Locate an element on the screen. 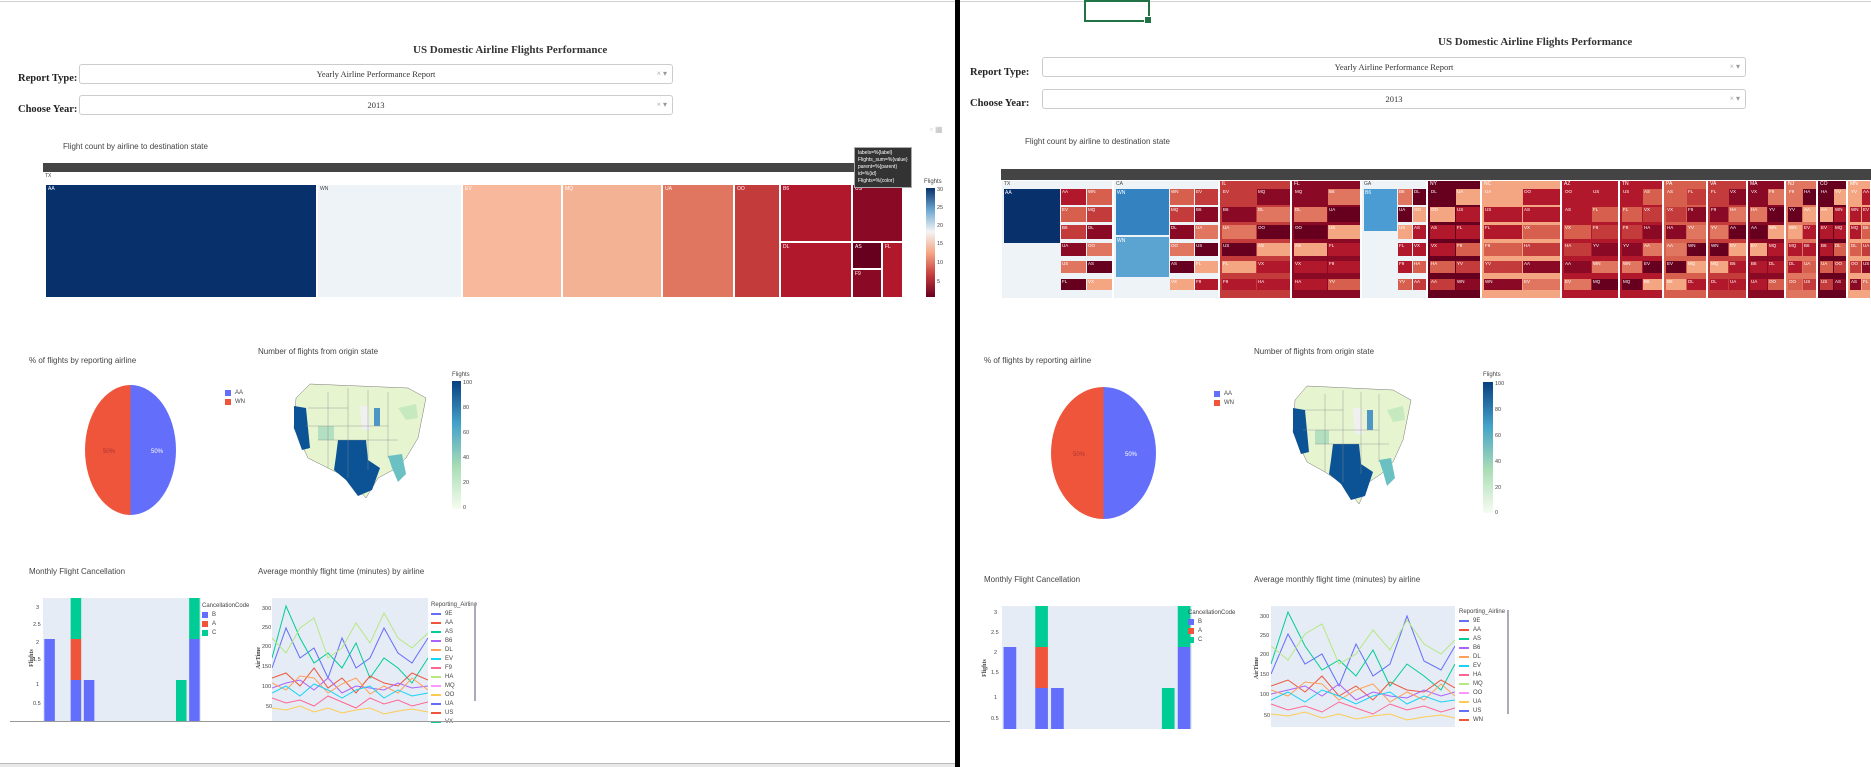  treemap-tile-OO: OO is located at coordinates (757, 241).